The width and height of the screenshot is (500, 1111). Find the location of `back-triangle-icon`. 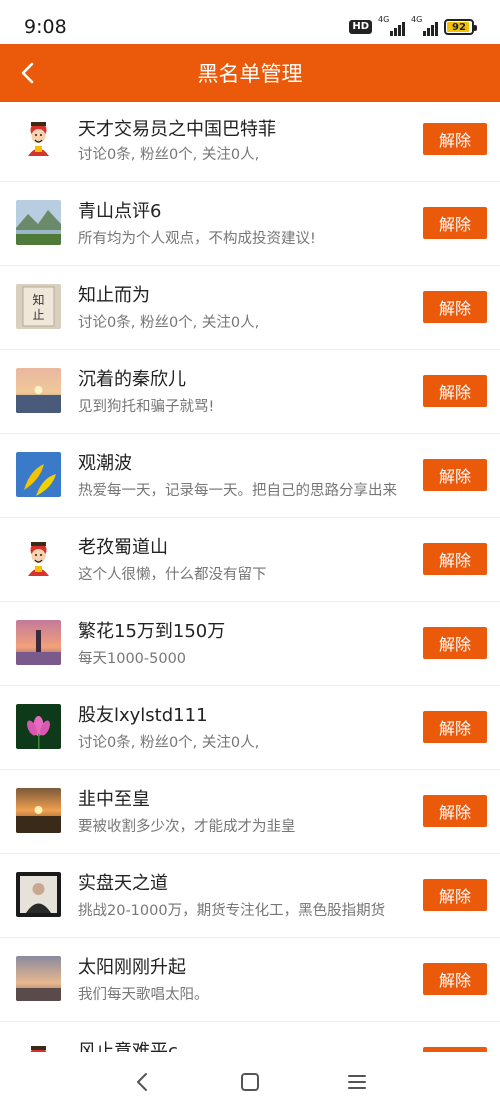

back-triangle-icon is located at coordinates (142, 1082).